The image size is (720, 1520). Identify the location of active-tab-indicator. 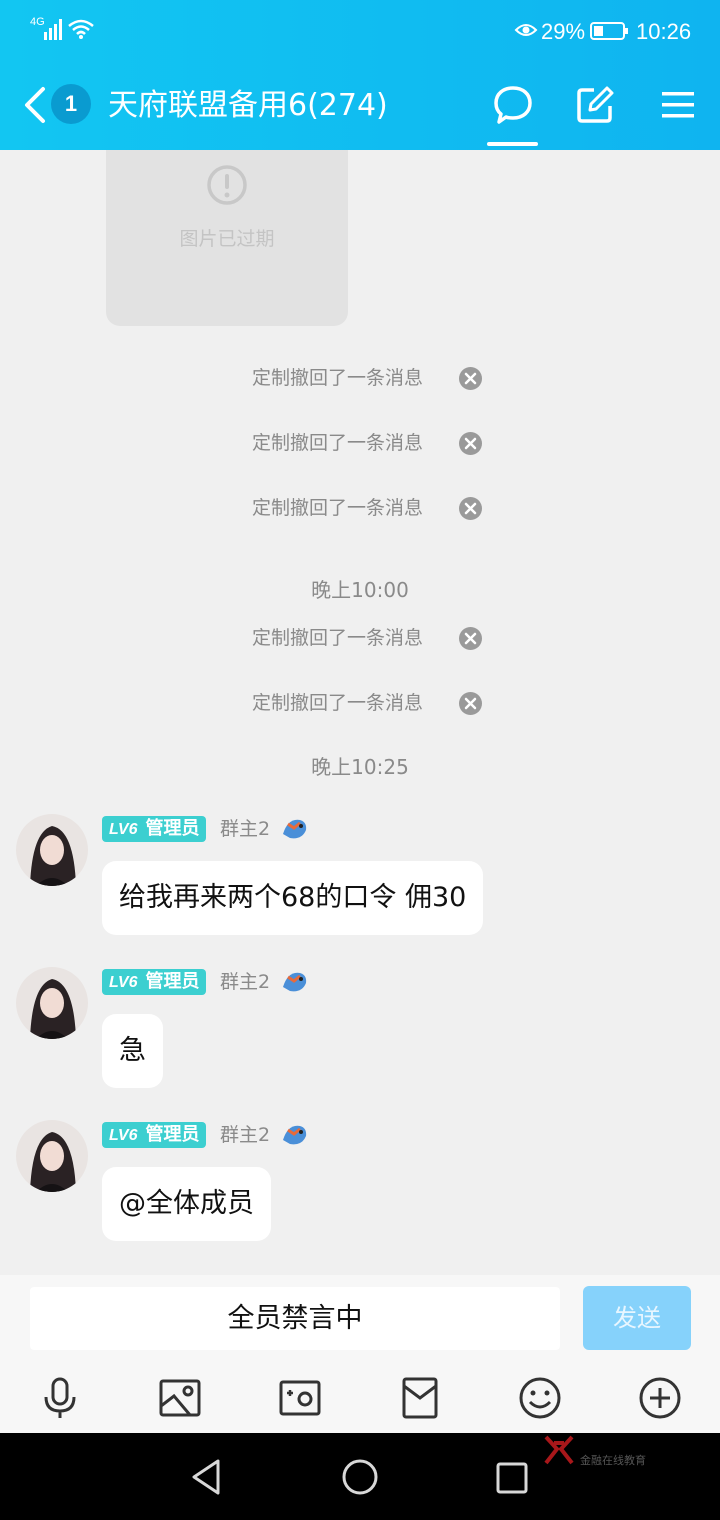
(512, 144).